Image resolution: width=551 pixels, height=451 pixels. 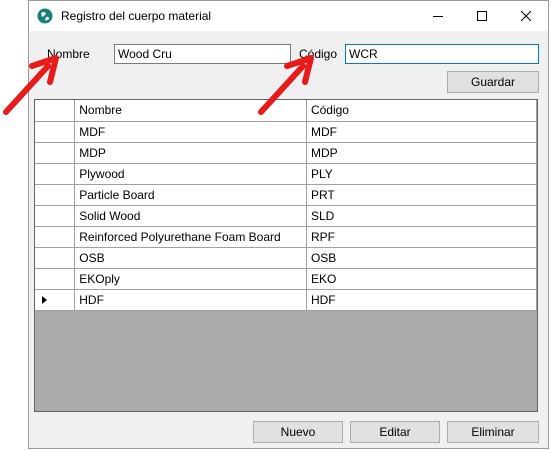 What do you see at coordinates (190, 132) in the screenshot?
I see `cell-nombre: MDF` at bounding box center [190, 132].